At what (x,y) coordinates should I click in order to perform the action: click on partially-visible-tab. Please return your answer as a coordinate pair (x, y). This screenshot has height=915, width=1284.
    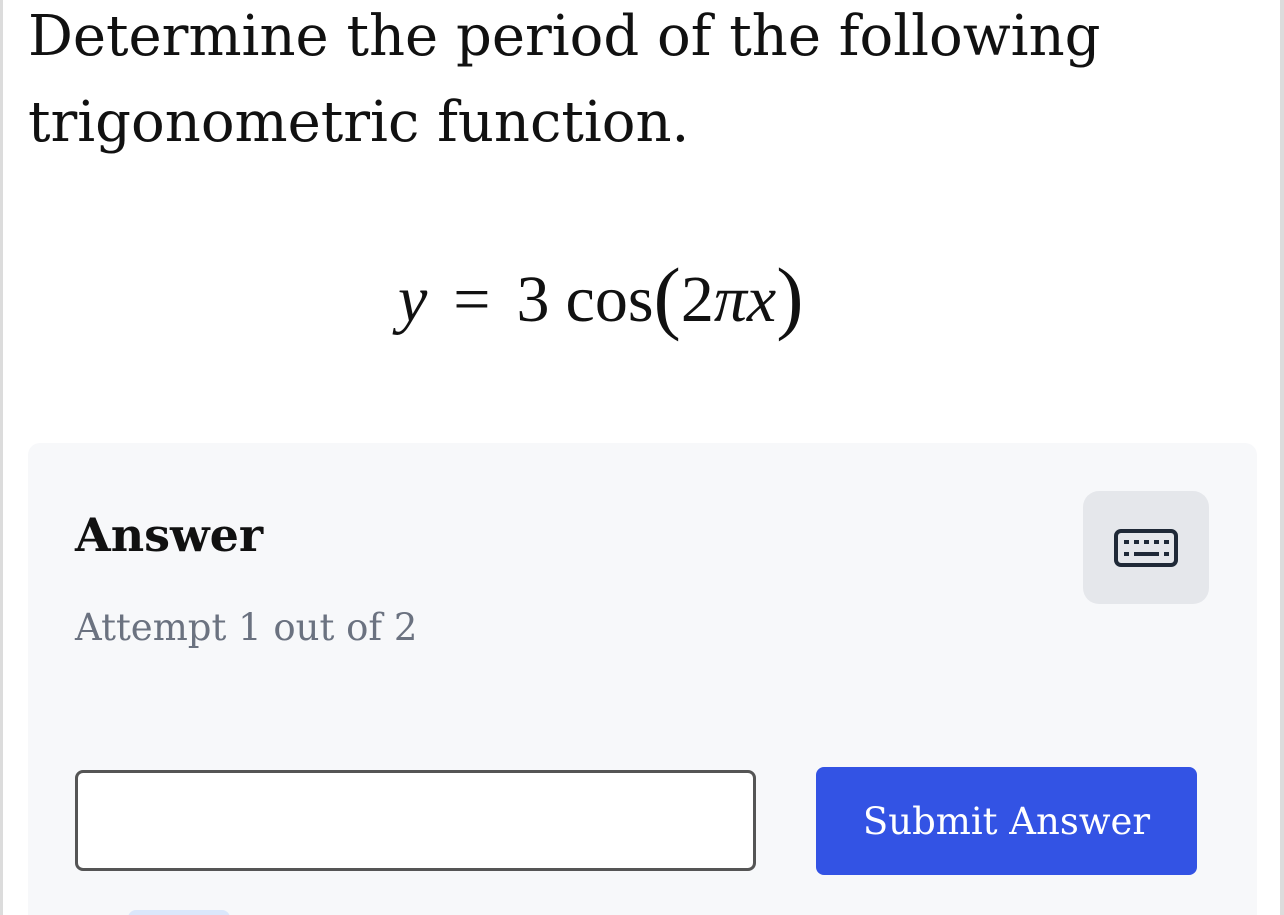
    Looking at the image, I should click on (179, 912).